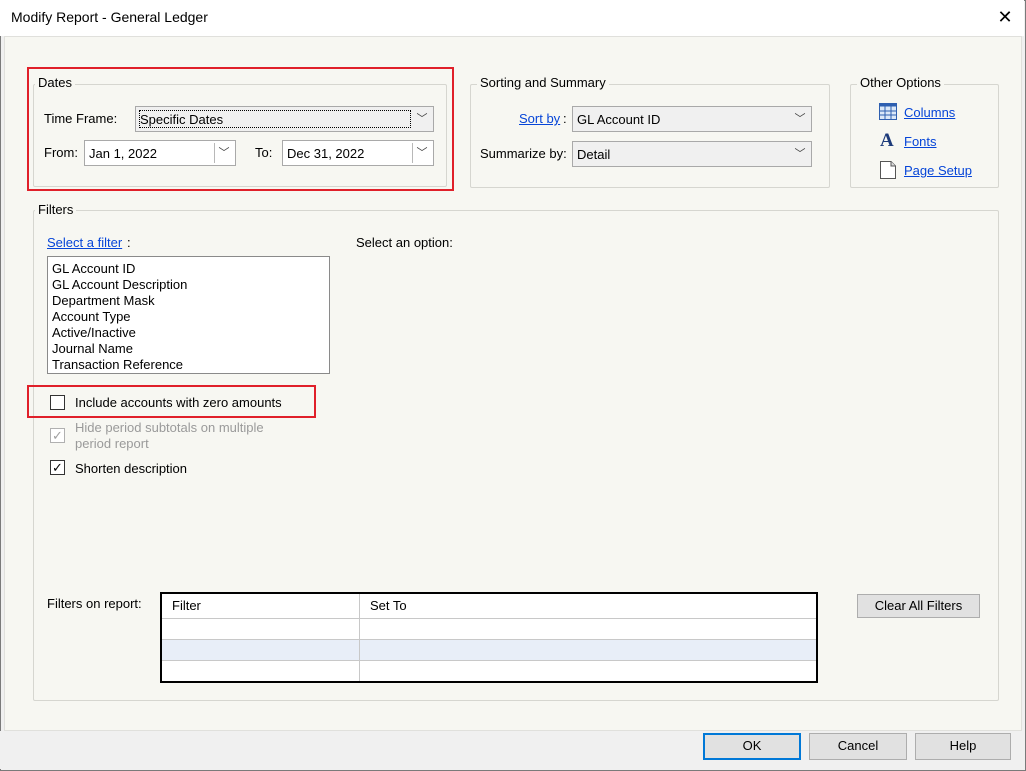  Describe the element at coordinates (858, 746) in the screenshot. I see `cancel-button: Cancel` at that location.